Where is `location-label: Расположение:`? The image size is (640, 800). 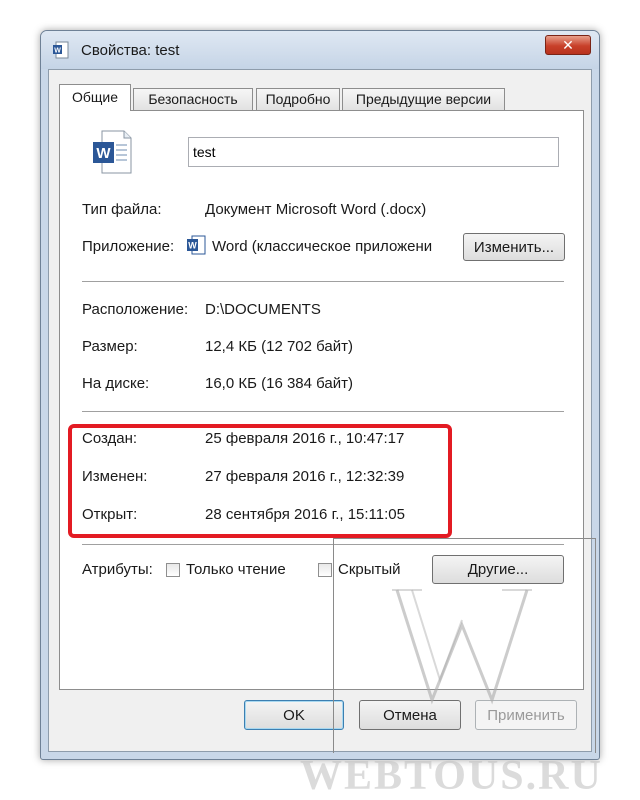 location-label: Расположение: is located at coordinates (135, 309).